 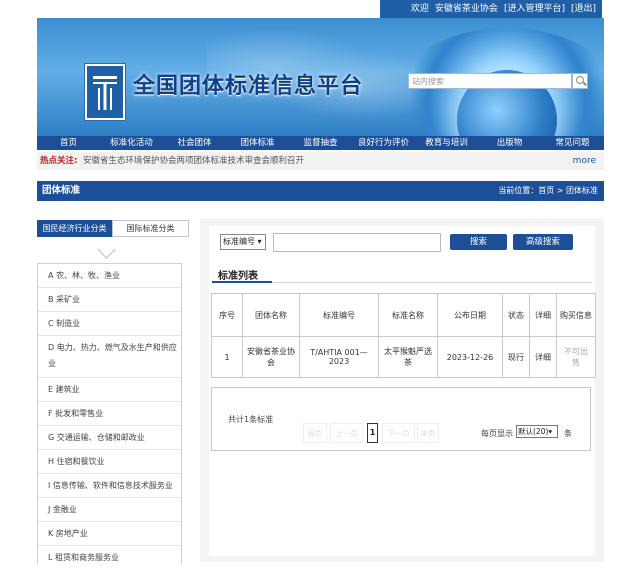 What do you see at coordinates (227, 315) in the screenshot?
I see `column-header: 序号` at bounding box center [227, 315].